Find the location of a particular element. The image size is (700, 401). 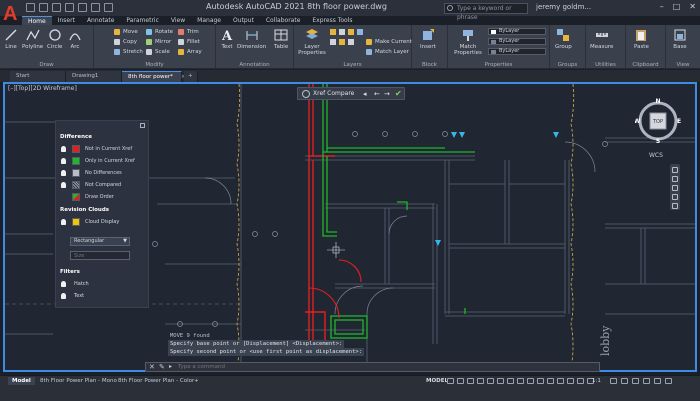

tab-annotate: Annotate is located at coordinates (100, 20).